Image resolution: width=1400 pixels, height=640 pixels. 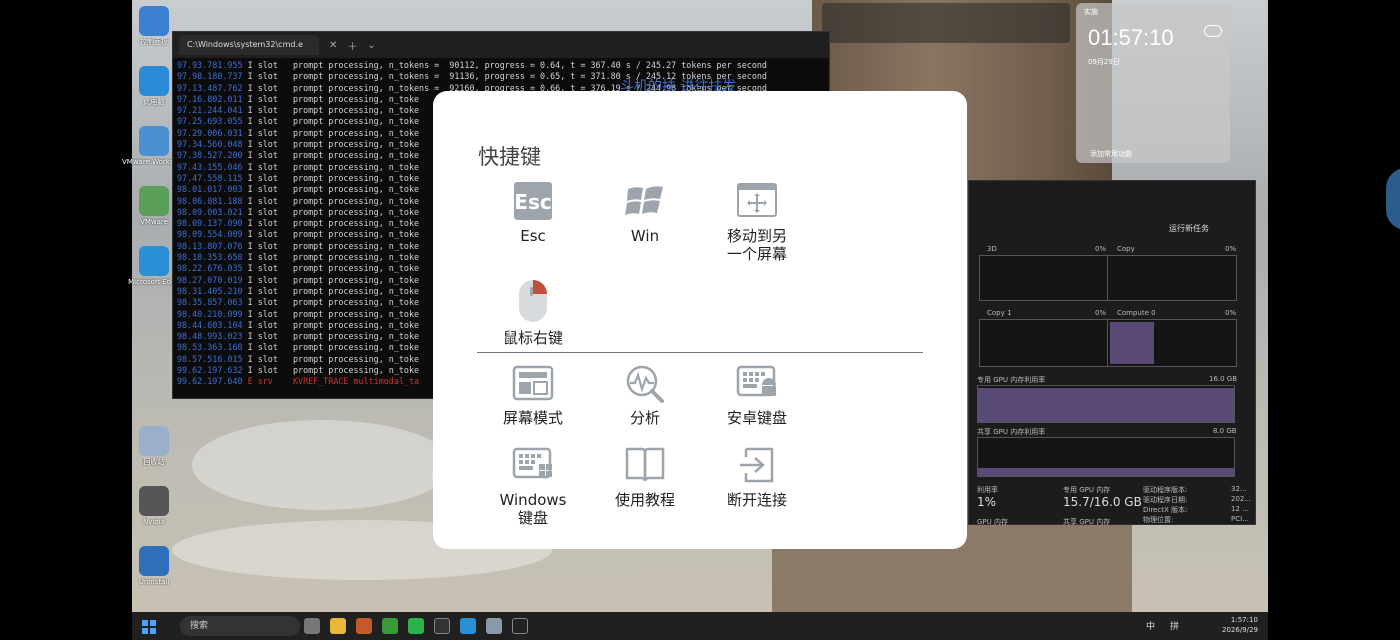 What do you see at coordinates (338, 626) in the screenshot?
I see `file-explorer-icon` at bounding box center [338, 626].